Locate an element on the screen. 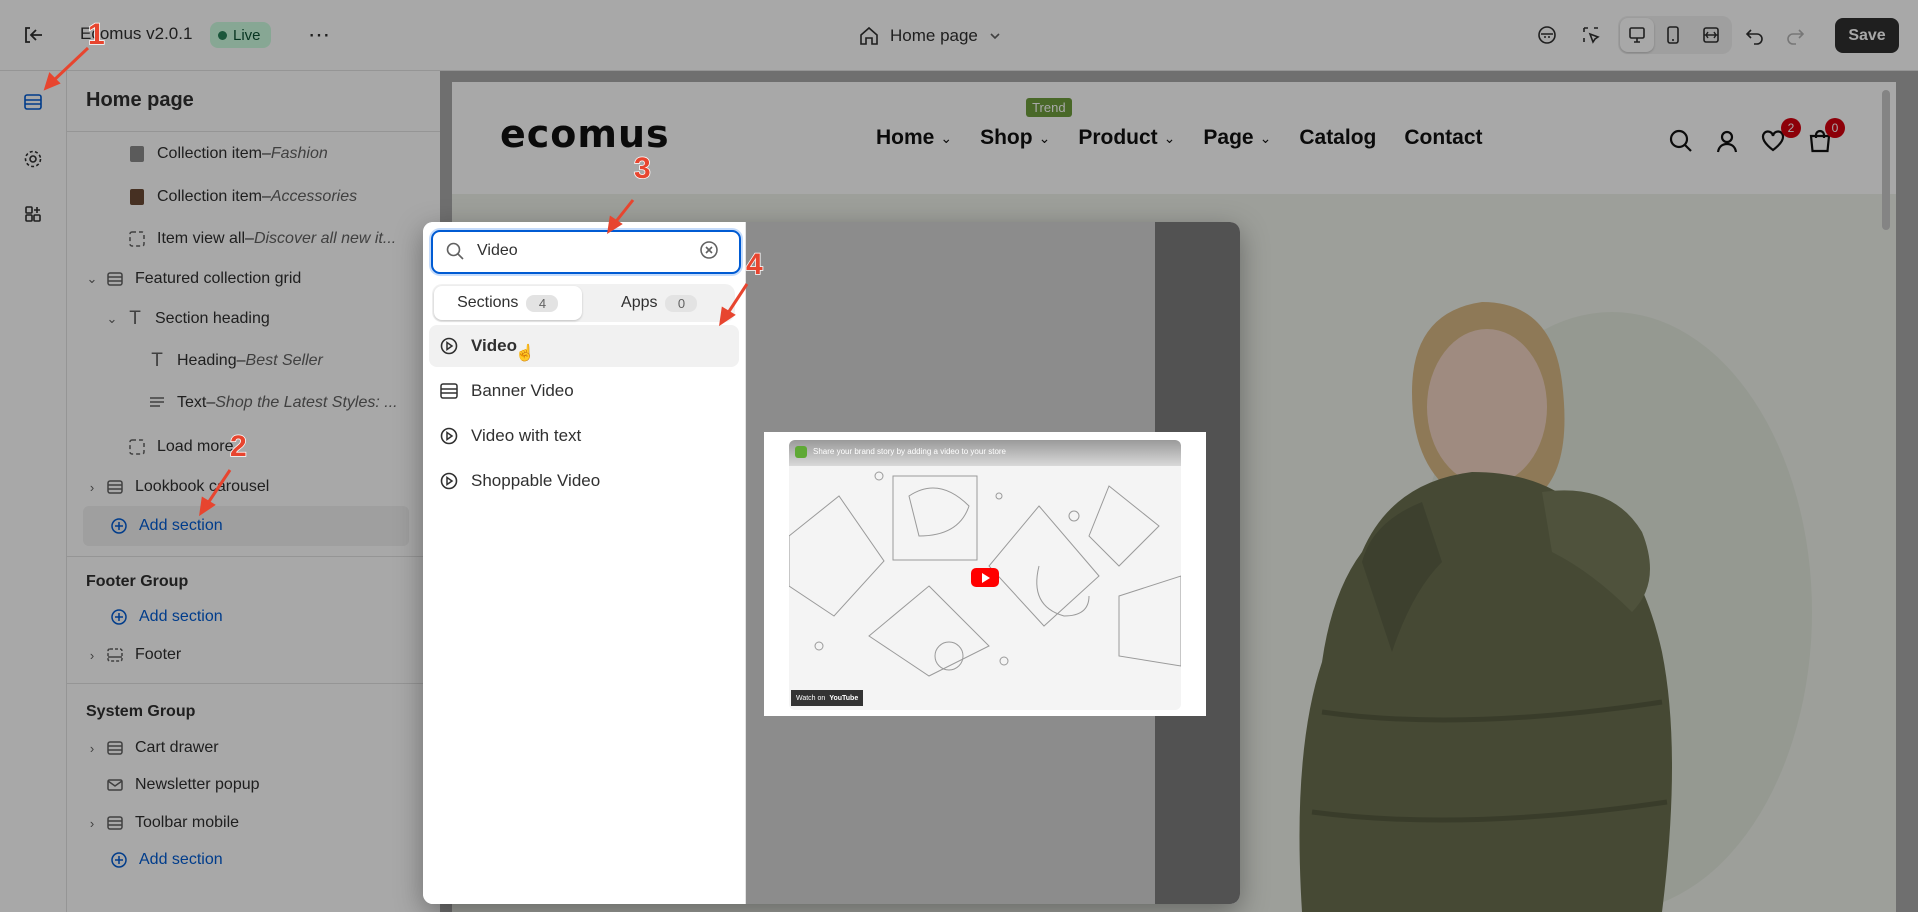 This screenshot has width=1918, height=912. youtube-play-button is located at coordinates (985, 577).